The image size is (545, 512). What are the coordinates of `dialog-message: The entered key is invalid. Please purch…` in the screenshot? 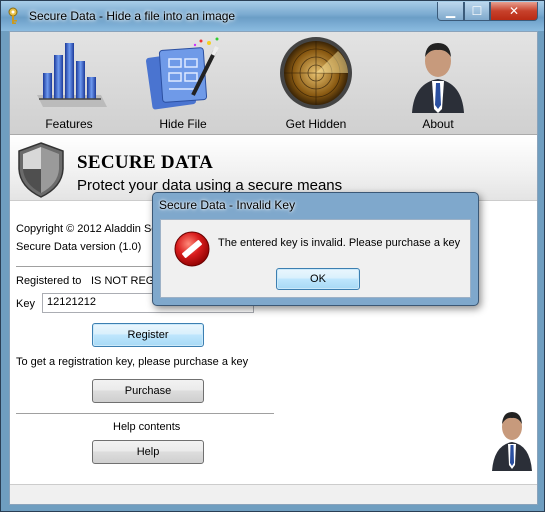 It's located at (339, 243).